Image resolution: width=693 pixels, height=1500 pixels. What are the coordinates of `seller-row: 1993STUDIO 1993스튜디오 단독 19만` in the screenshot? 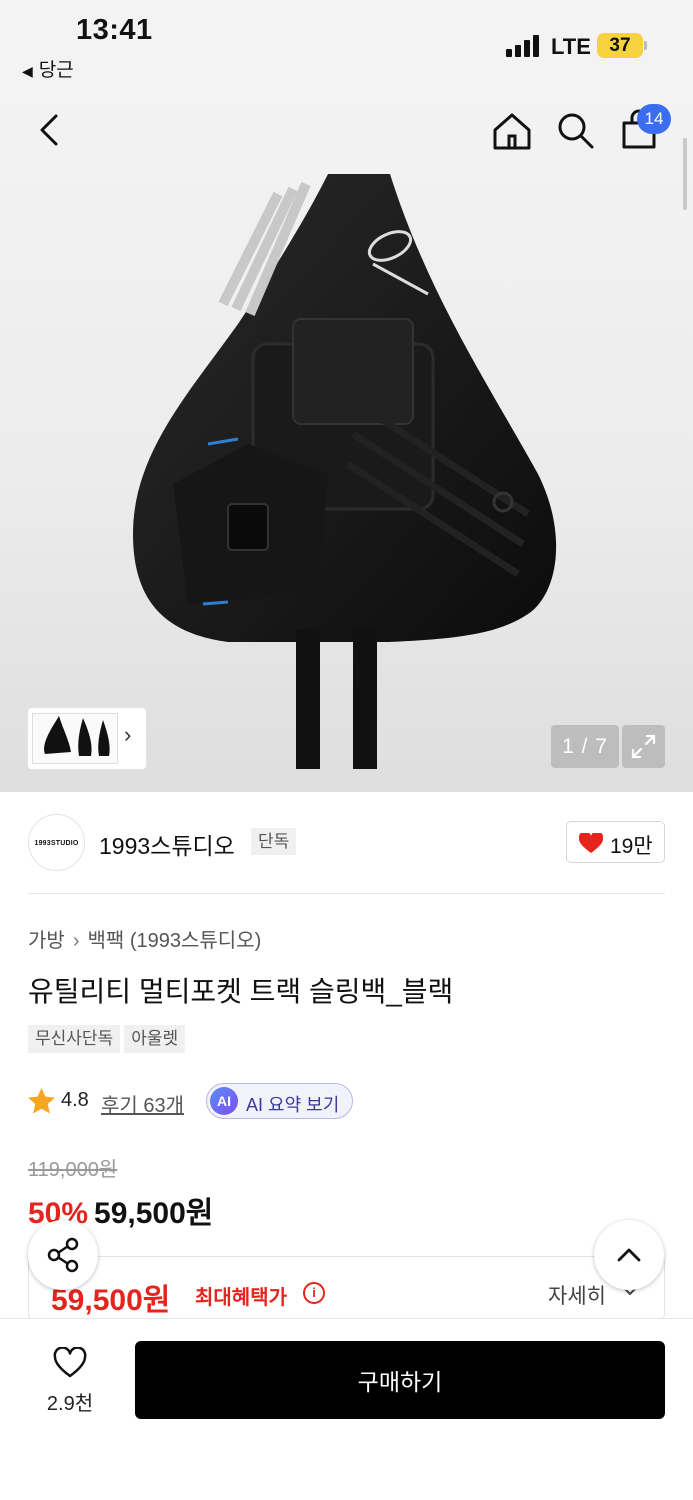 It's located at (346, 854).